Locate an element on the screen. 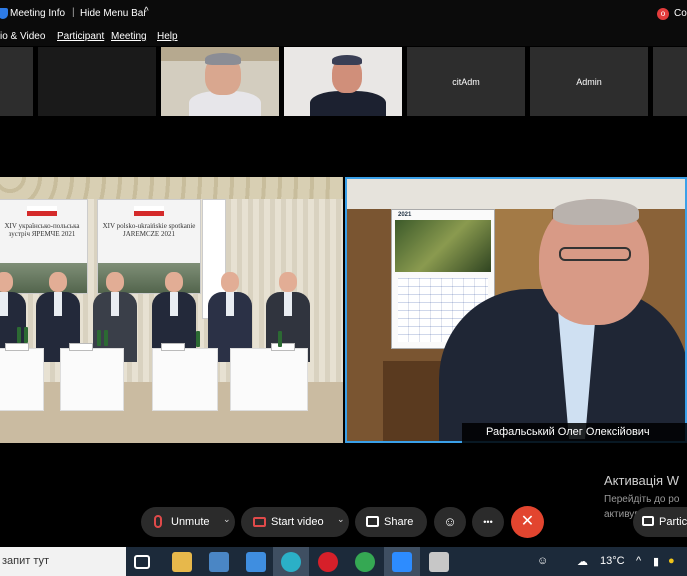 The width and height of the screenshot is (687, 576). menu-help: Help is located at coordinates (167, 36).